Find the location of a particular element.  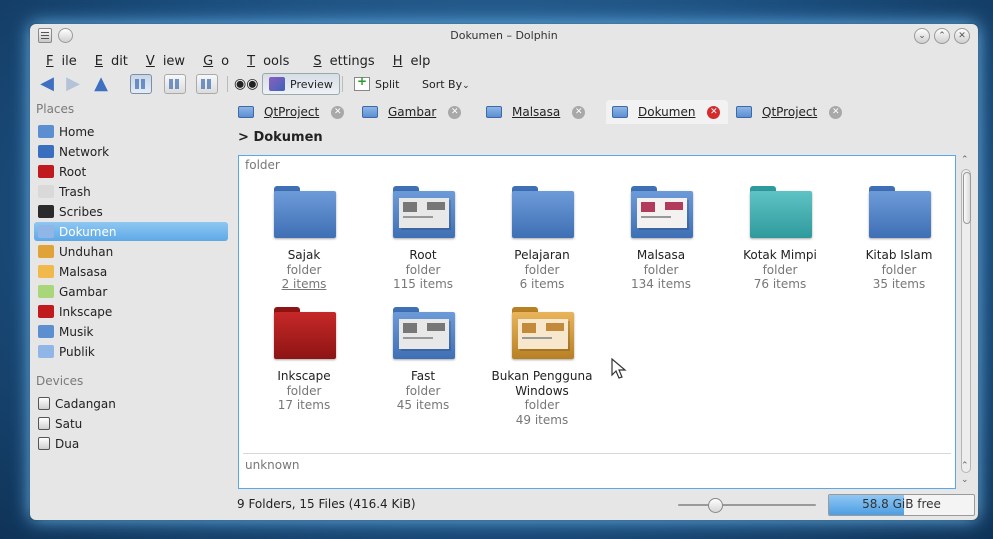

menu-settings: Settings is located at coordinates (339, 60).